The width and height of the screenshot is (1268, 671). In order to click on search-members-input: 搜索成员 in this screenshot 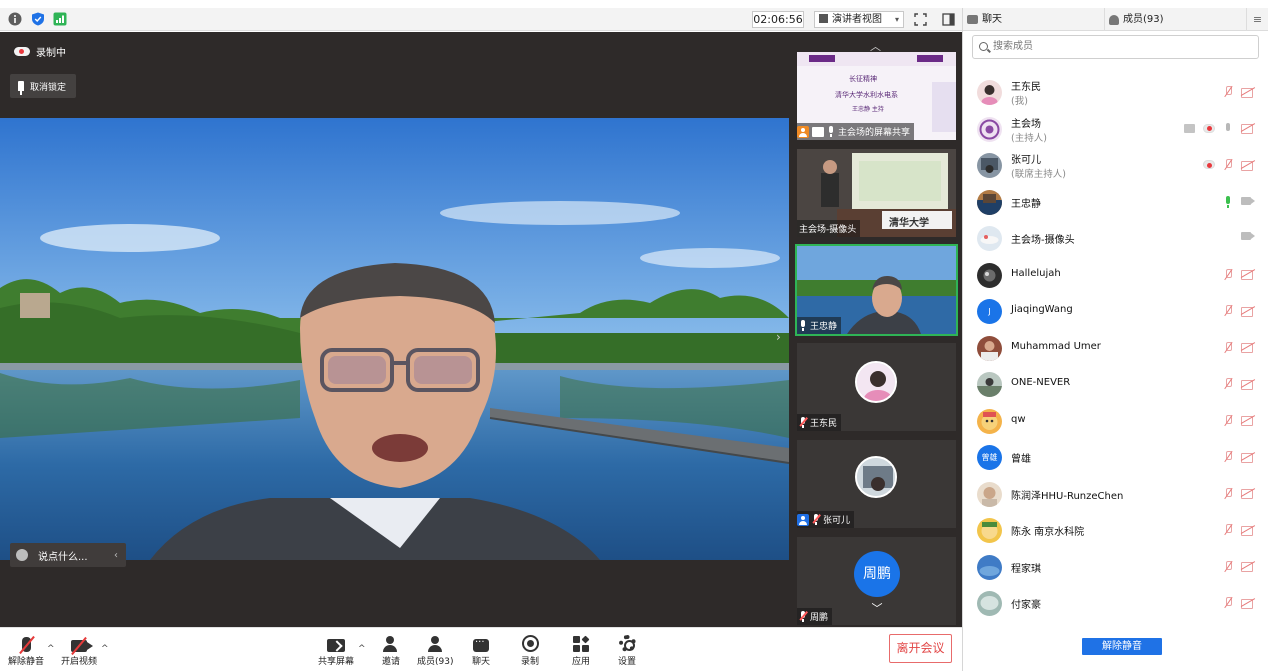, I will do `click(1115, 47)`.